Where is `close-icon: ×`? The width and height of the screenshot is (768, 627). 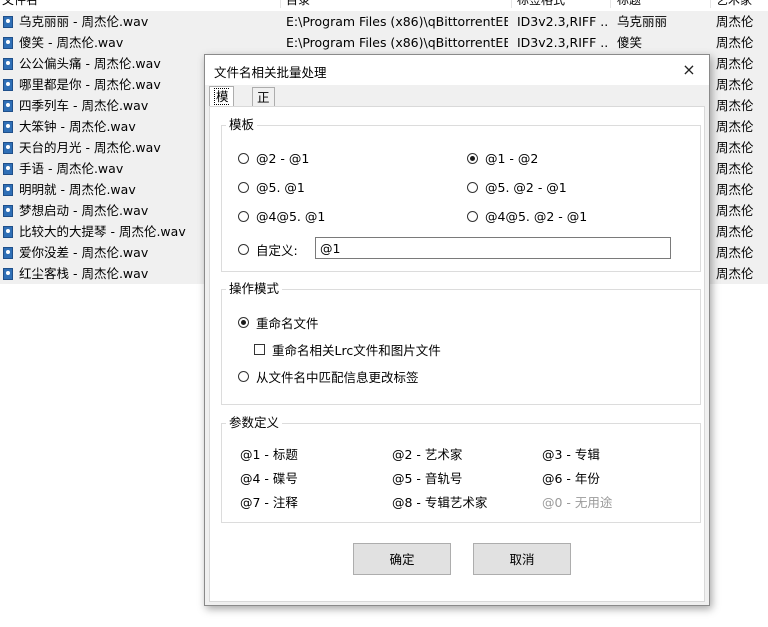 close-icon: × is located at coordinates (689, 70).